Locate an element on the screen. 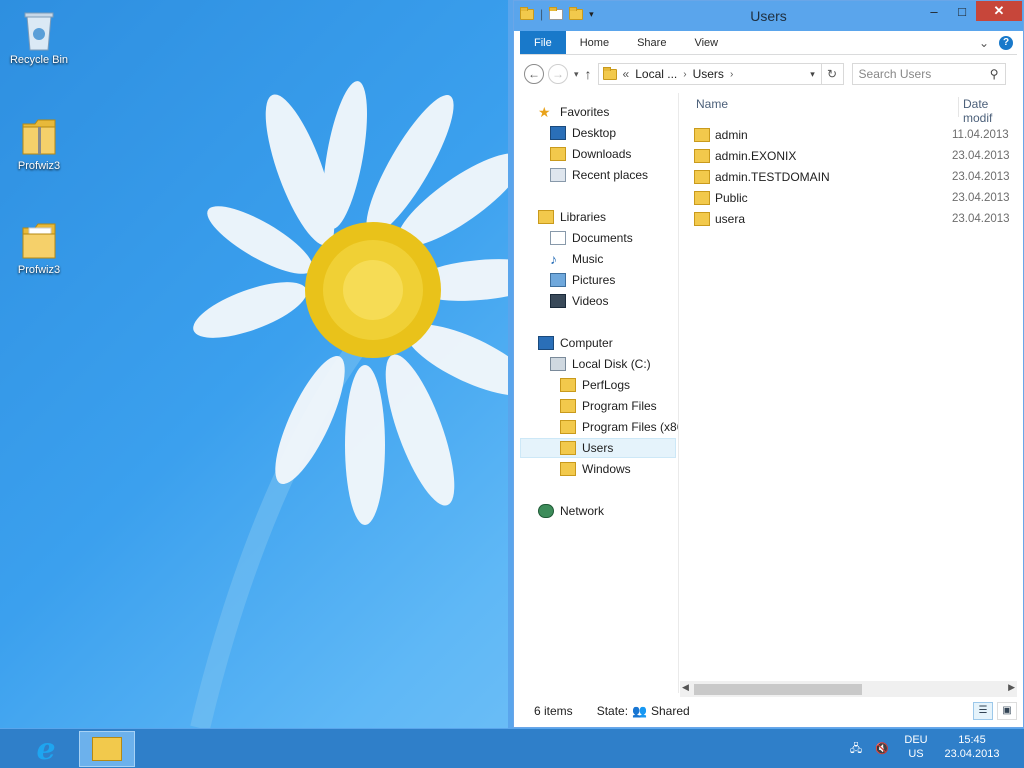  ribbon-right: ⌄ ? is located at coordinates (998, 42).